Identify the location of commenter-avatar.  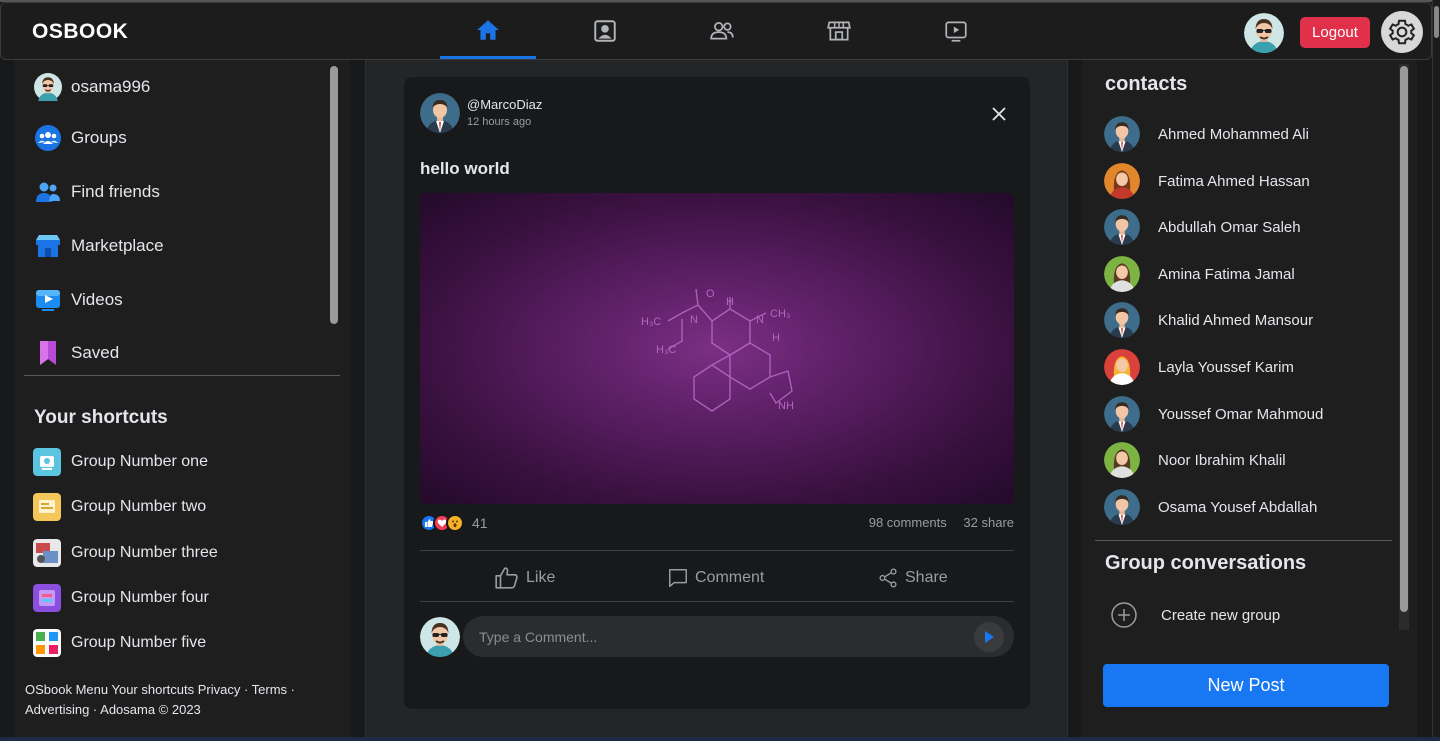
(440, 637).